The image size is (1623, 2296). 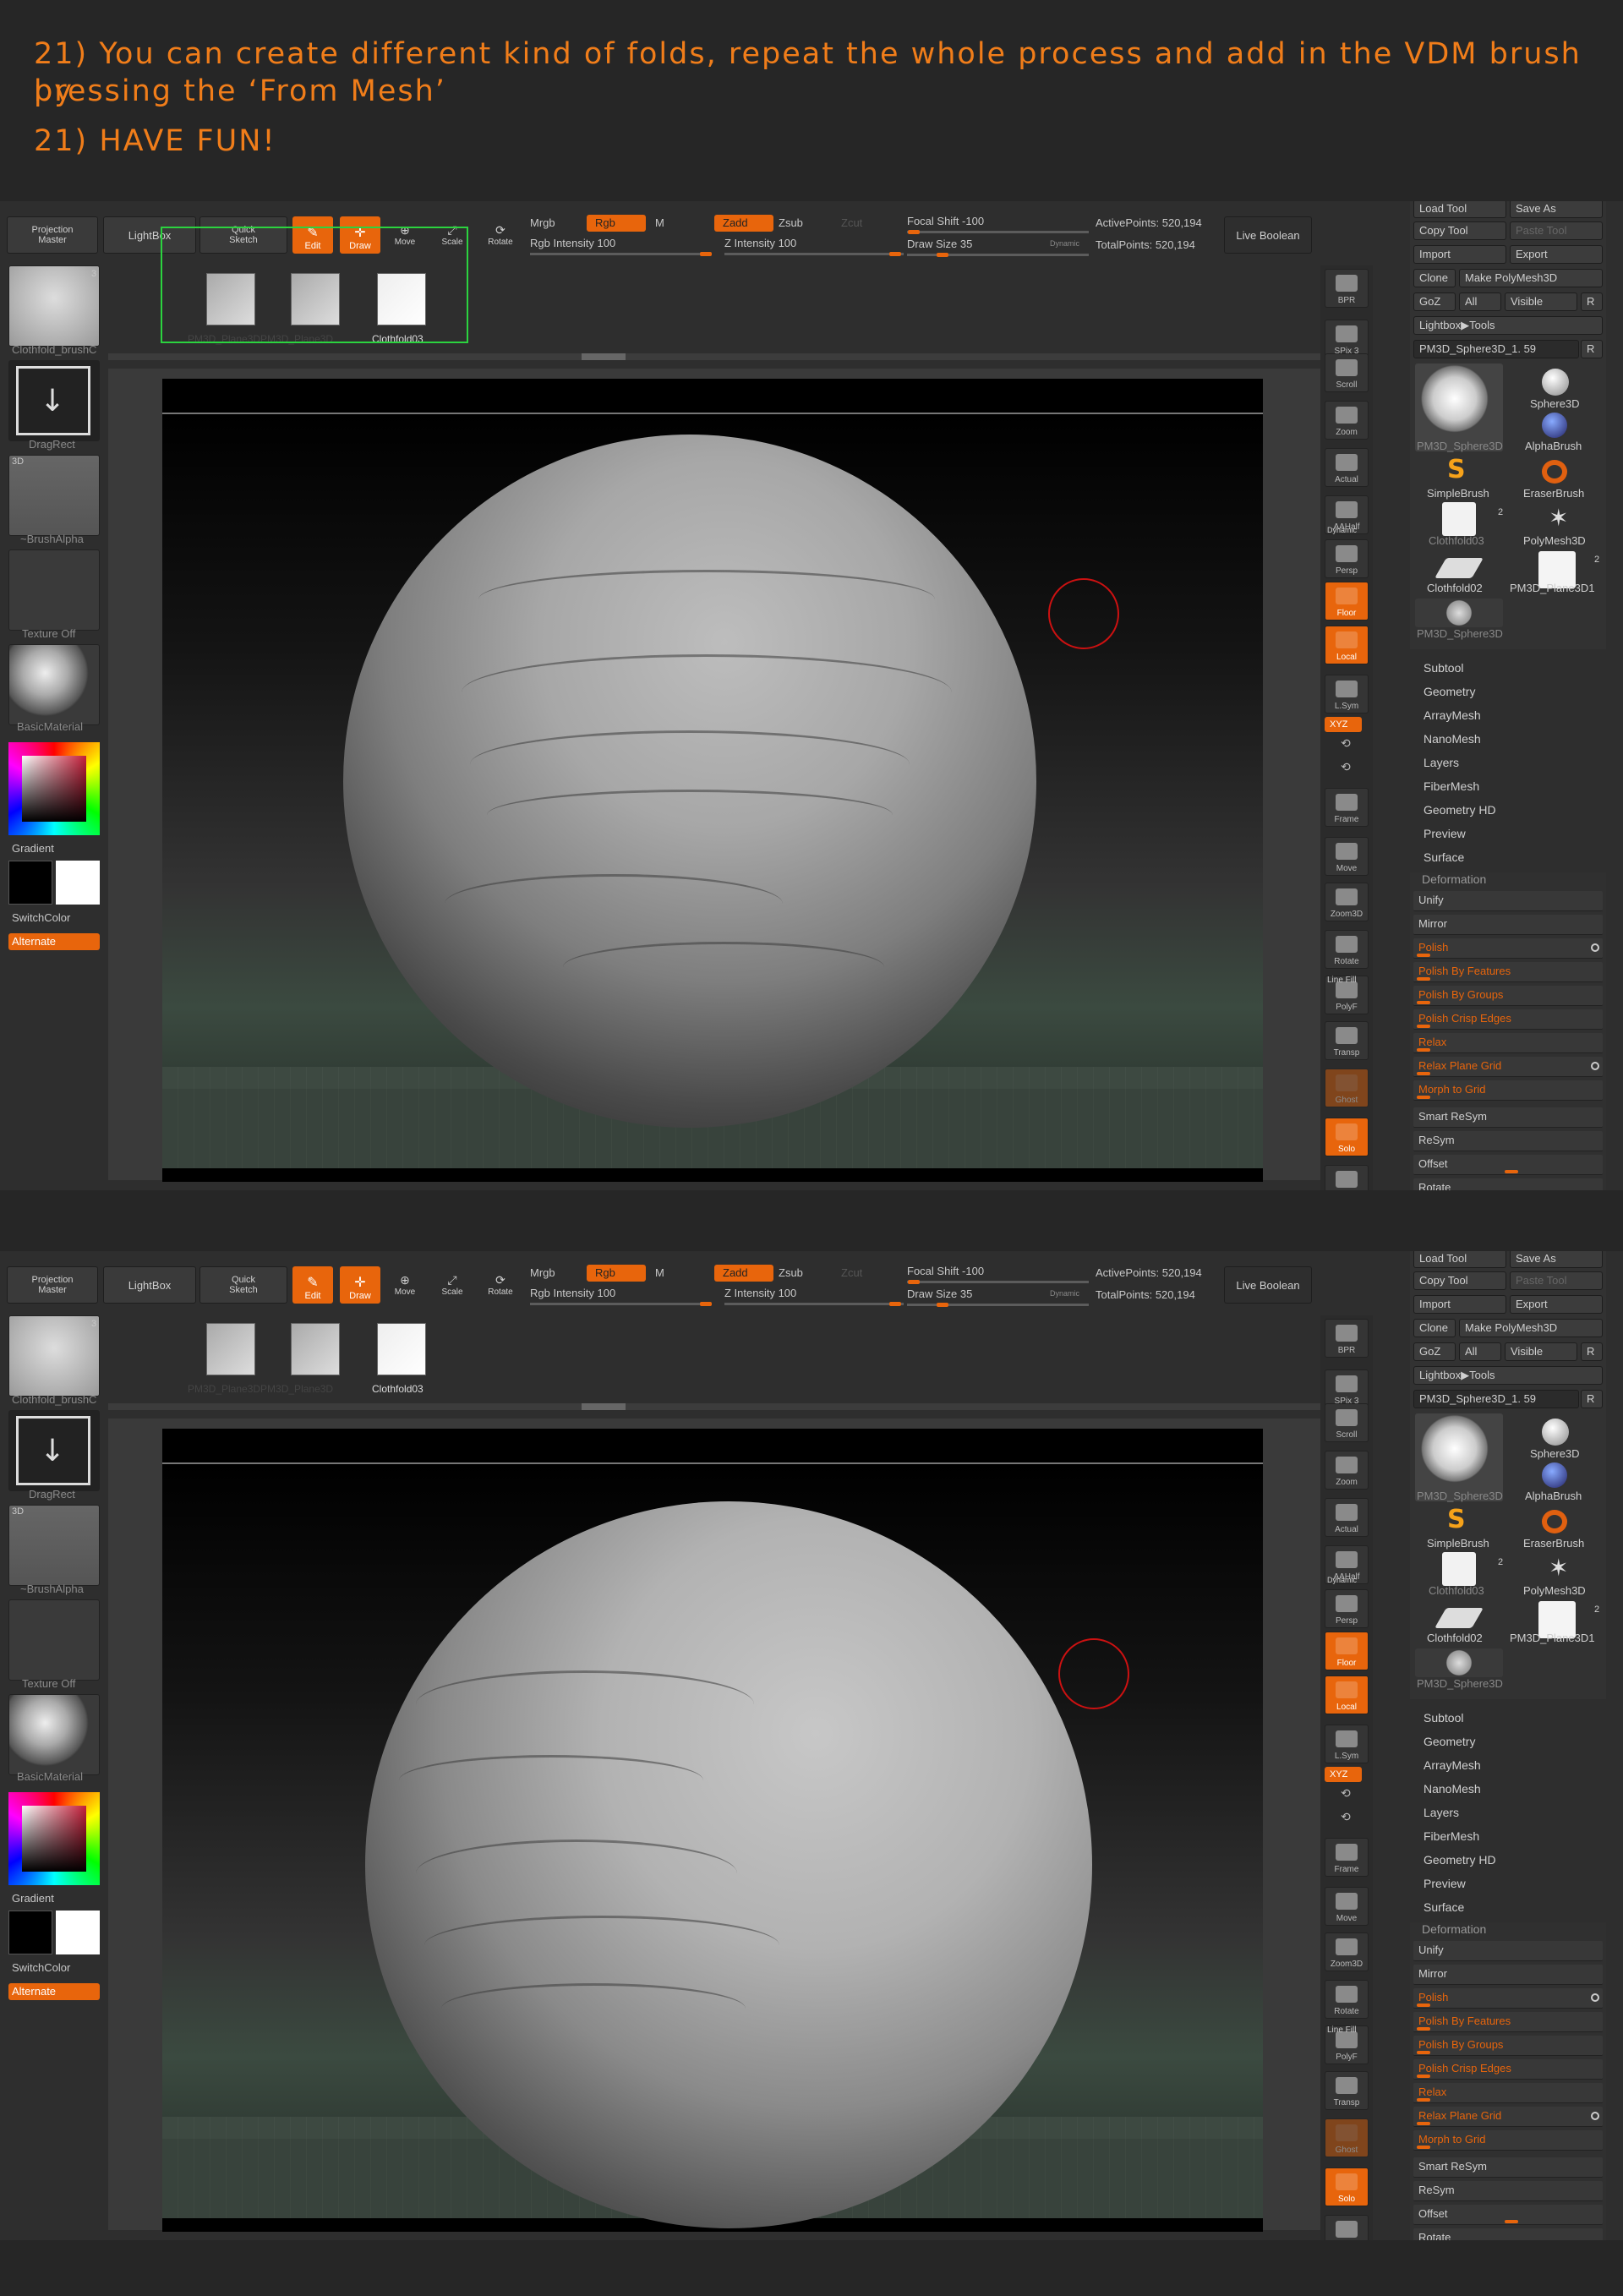 What do you see at coordinates (1460, 254) in the screenshot?
I see `import-button: Import` at bounding box center [1460, 254].